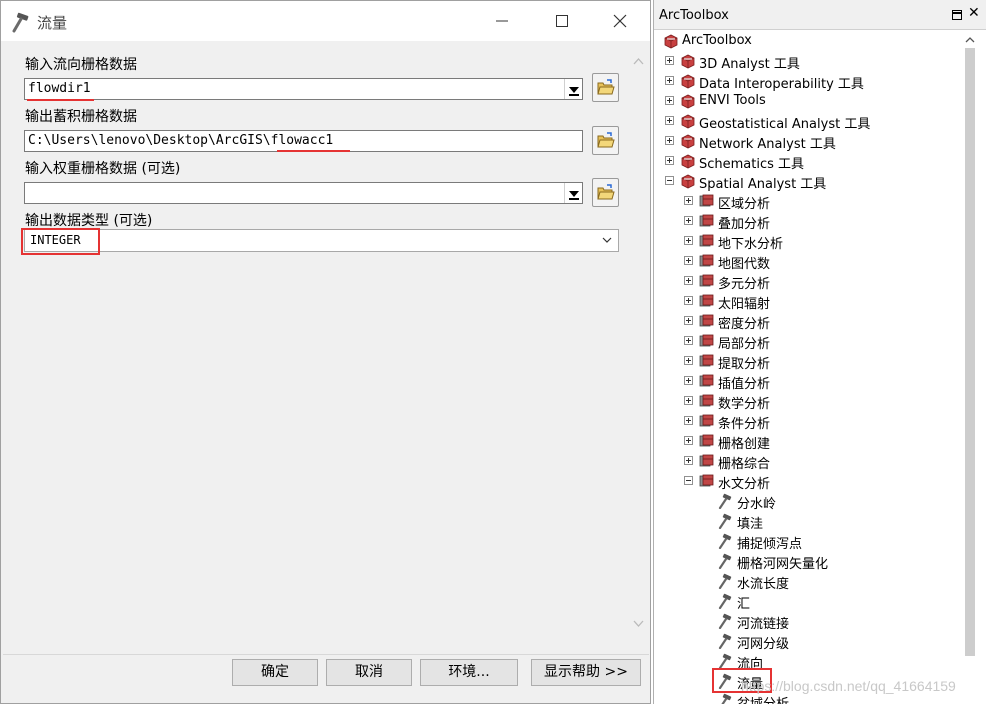  Describe the element at coordinates (806, 221) in the screenshot. I see `toolset-item: 叠加分析` at that location.